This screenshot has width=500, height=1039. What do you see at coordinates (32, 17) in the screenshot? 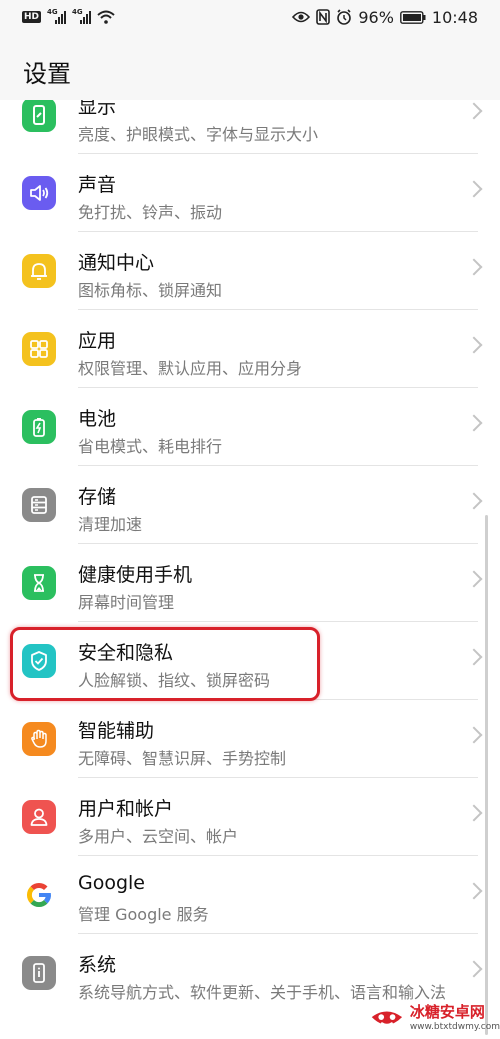
I see `hd-badge: HD` at bounding box center [32, 17].